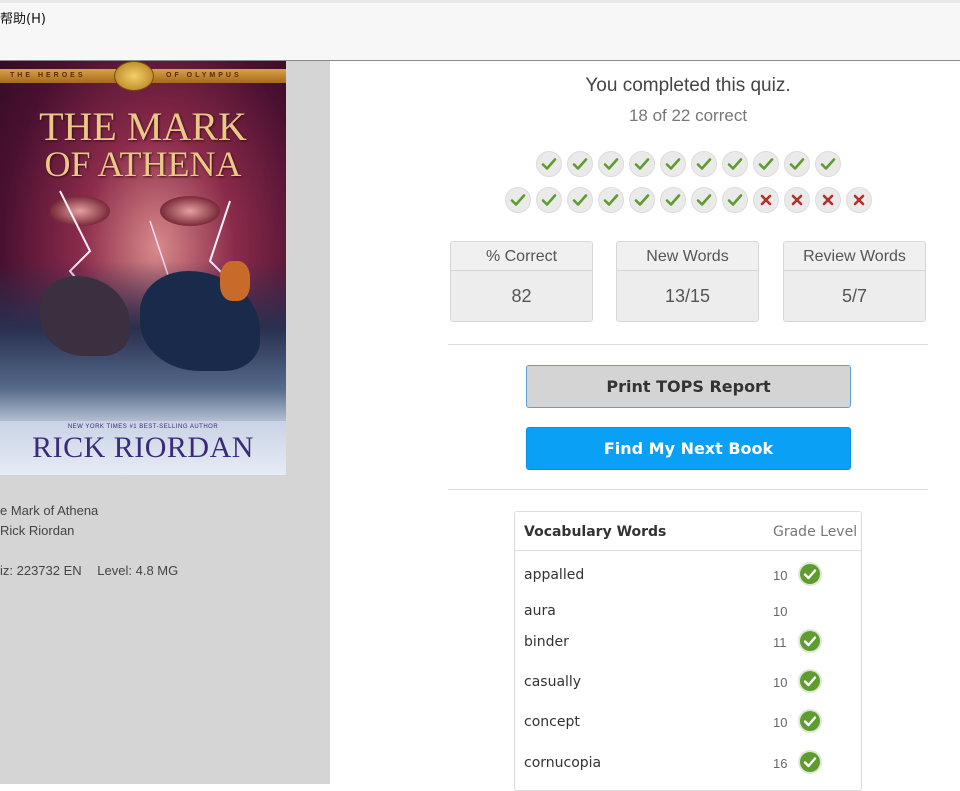 This screenshot has height=791, width=960. I want to click on stat-new-words: New Words 13/15, so click(687, 281).